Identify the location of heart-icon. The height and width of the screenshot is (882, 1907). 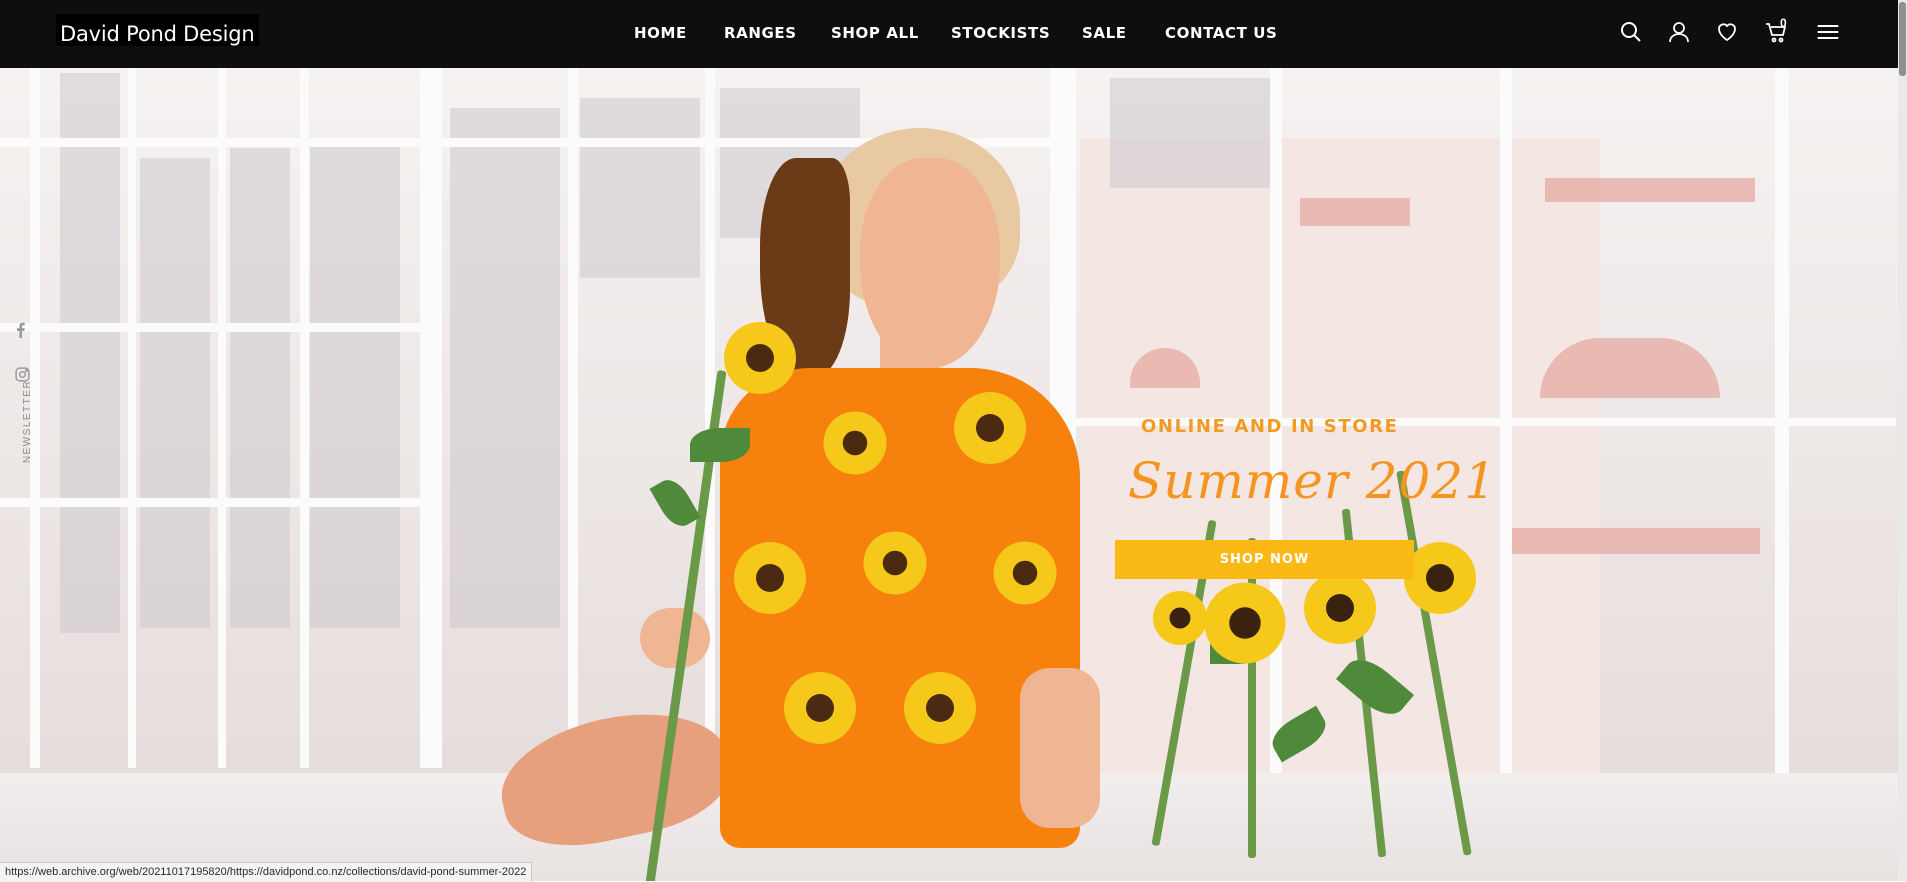
(1727, 32).